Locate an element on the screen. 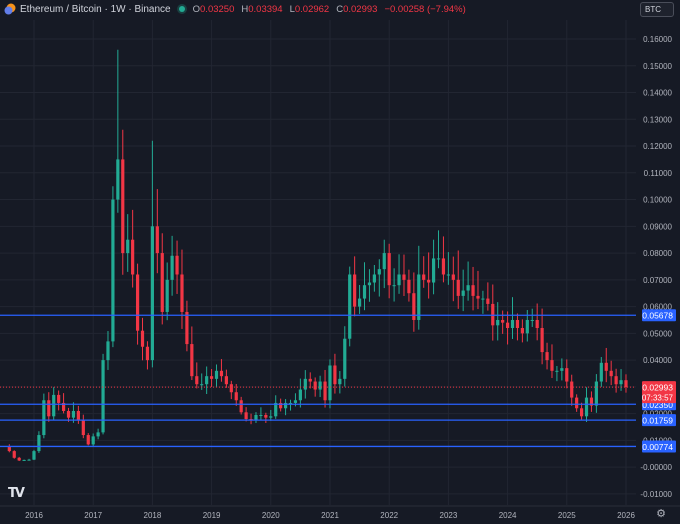  y-tick-label: 0.11000 is located at coordinates (658, 173).